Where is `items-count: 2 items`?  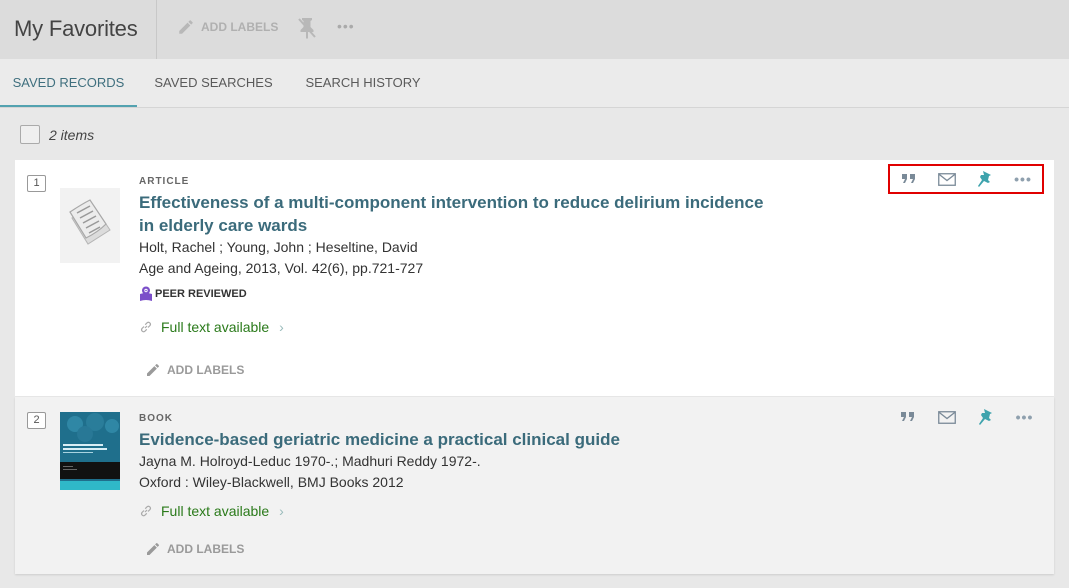 items-count: 2 items is located at coordinates (72, 135).